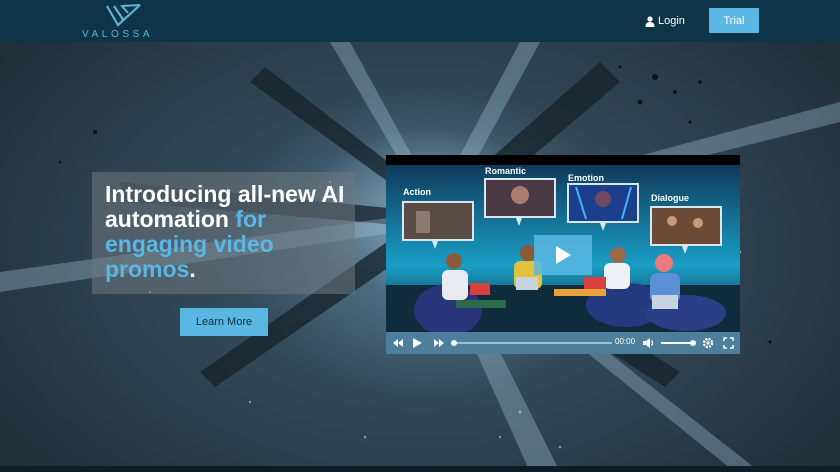 The width and height of the screenshot is (840, 472). Describe the element at coordinates (693, 343) in the screenshot. I see `volume-handle` at that location.